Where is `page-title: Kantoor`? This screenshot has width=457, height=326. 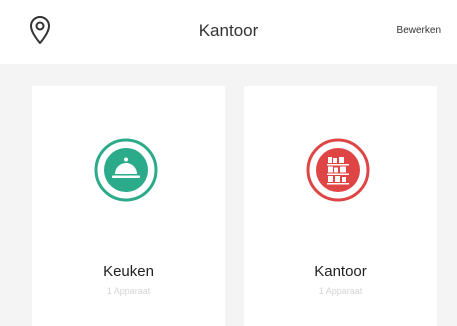 page-title: Kantoor is located at coordinates (228, 30).